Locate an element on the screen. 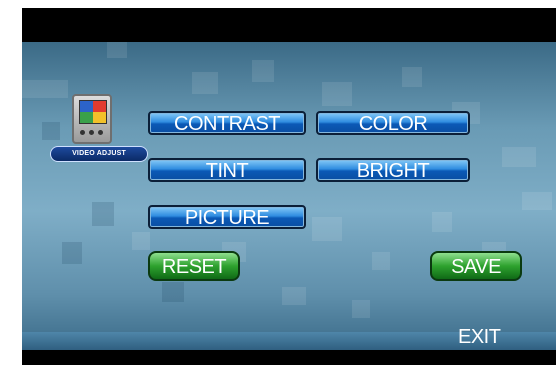 This screenshot has height=365, width=556. save-button: SAVE is located at coordinates (476, 266).